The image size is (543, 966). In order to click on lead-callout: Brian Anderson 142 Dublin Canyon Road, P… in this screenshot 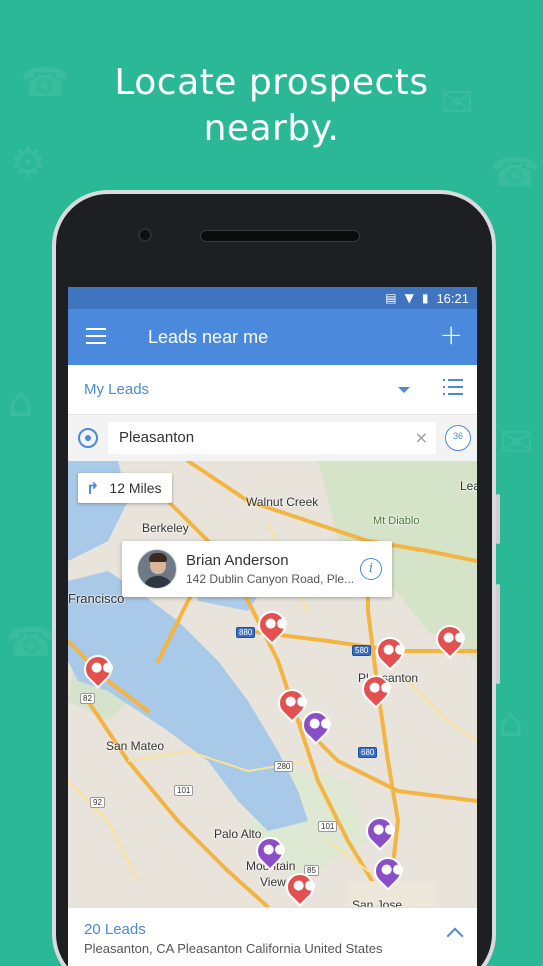, I will do `click(257, 569)`.